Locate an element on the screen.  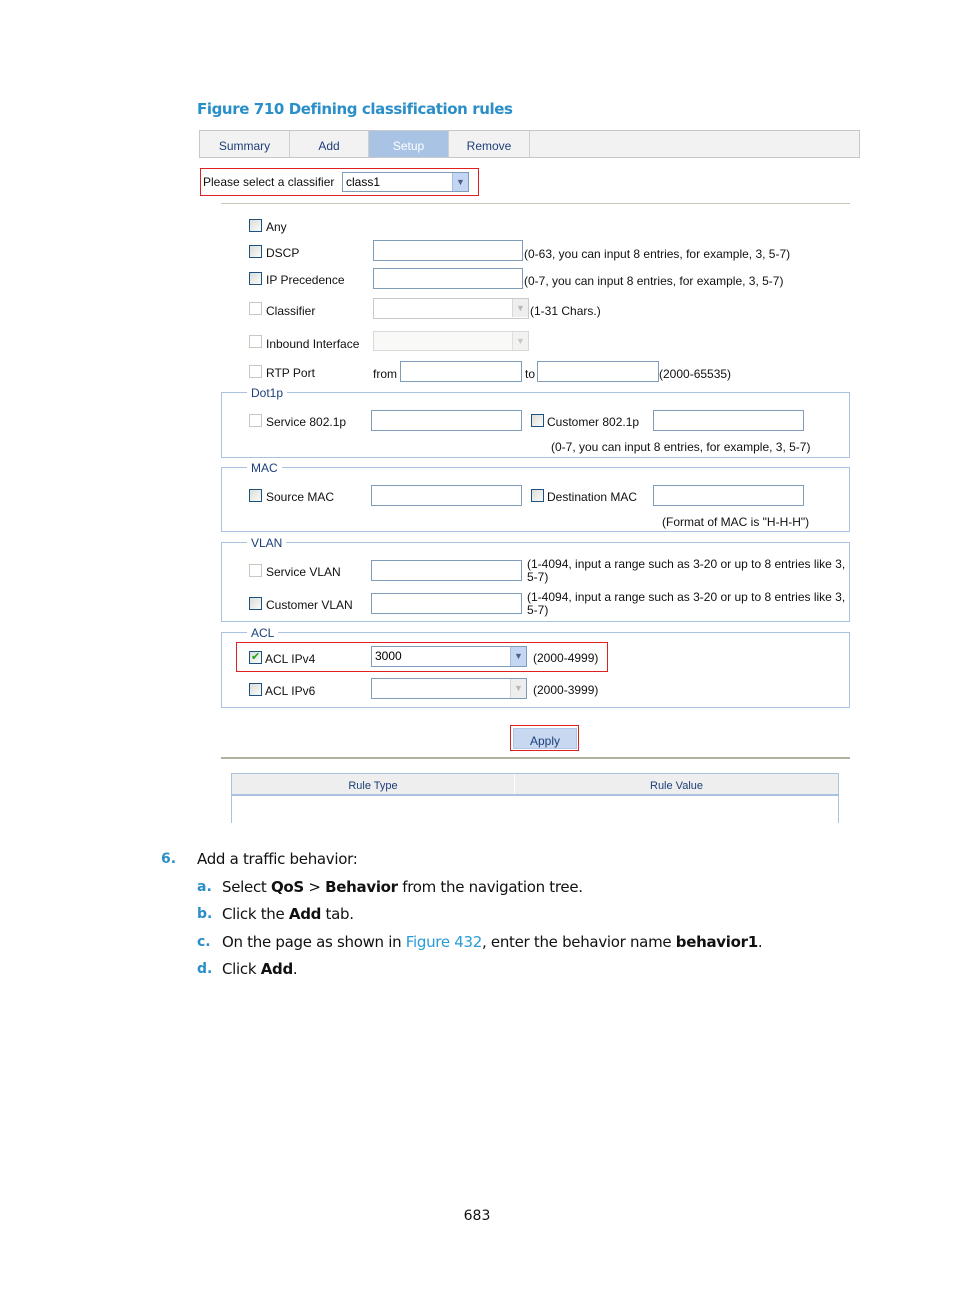
source-mac-label: Source MAC is located at coordinates (300, 497).